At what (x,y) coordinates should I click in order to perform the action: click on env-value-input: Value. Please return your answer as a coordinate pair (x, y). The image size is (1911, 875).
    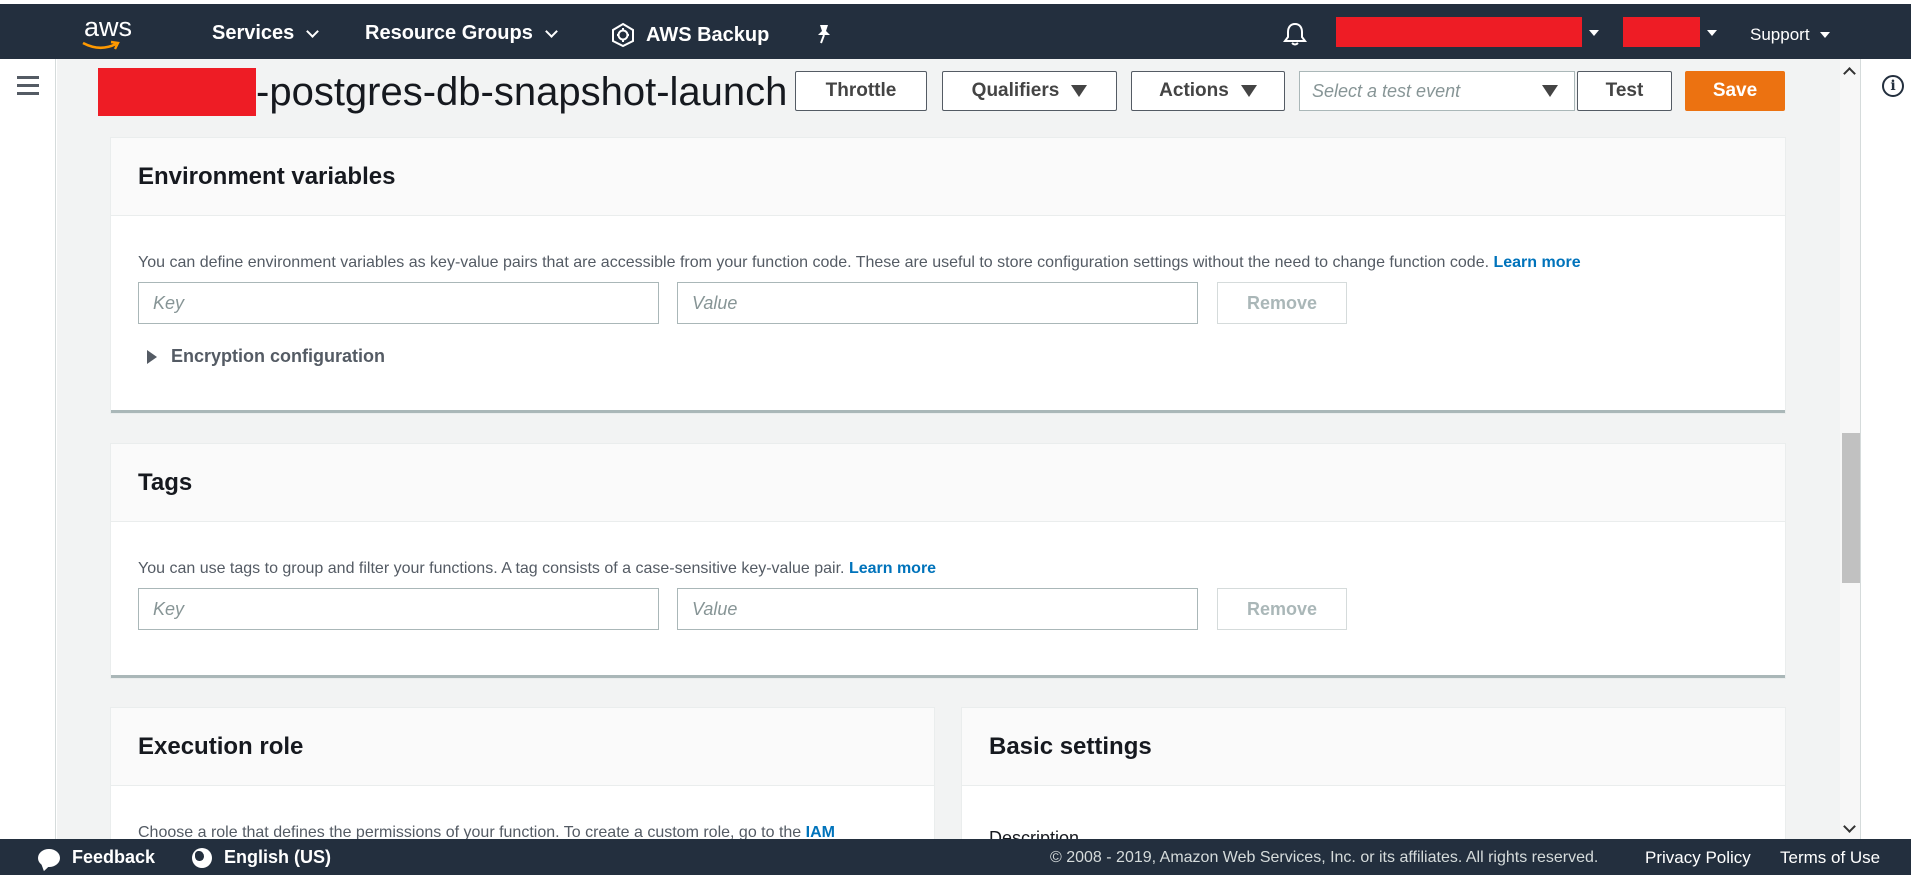
    Looking at the image, I should click on (937, 303).